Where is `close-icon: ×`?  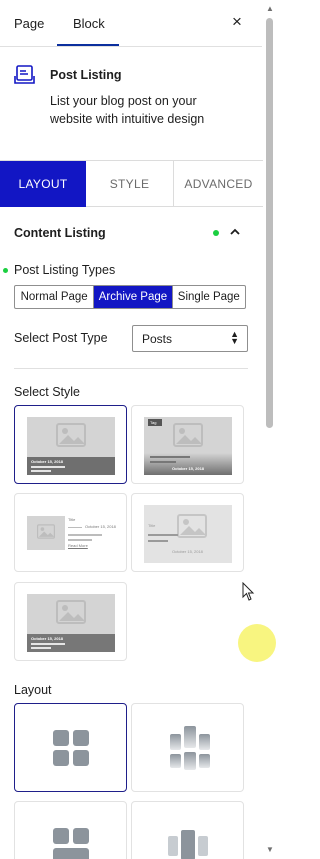
close-icon: × is located at coordinates (237, 22).